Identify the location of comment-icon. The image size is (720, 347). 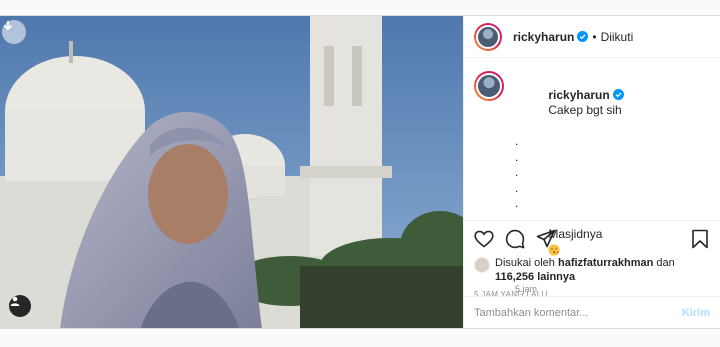
(515, 238).